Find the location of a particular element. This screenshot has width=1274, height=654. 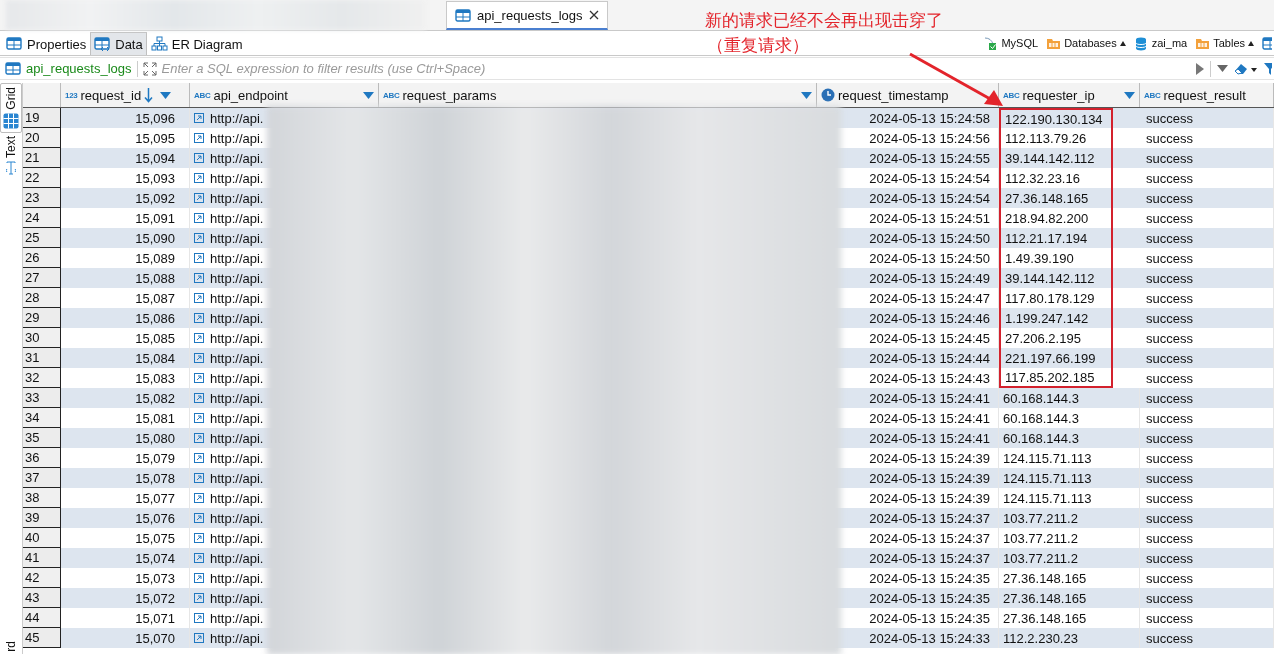

caret-down-icon is located at coordinates (1222, 68).